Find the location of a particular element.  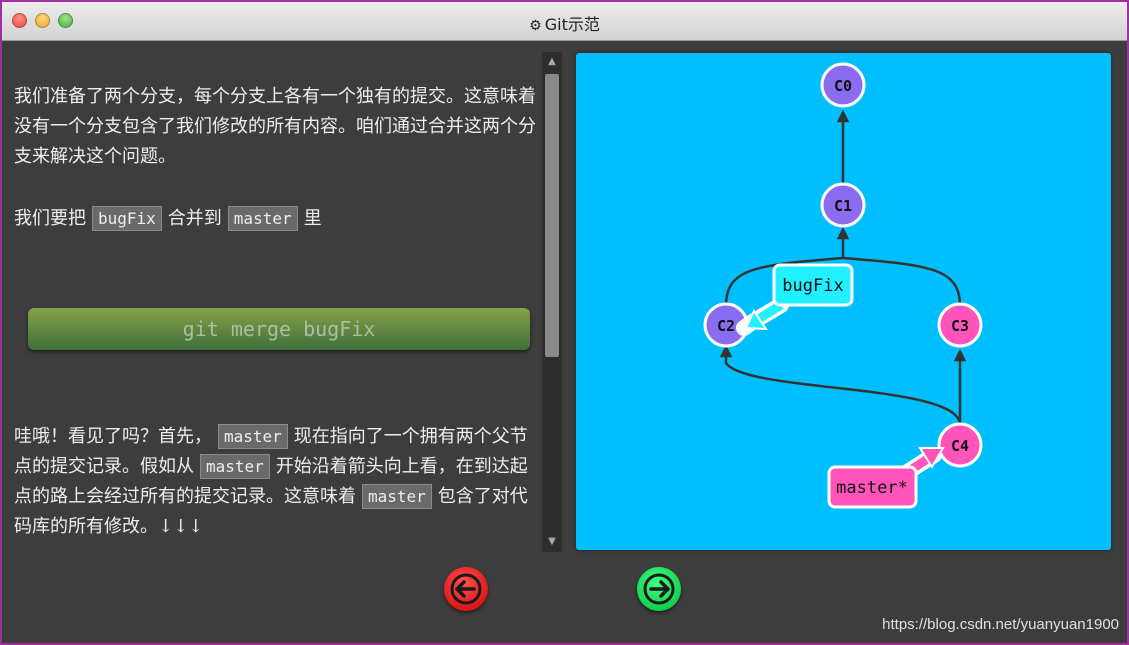

branch-bugfix: bugFix is located at coordinates (795, 299).